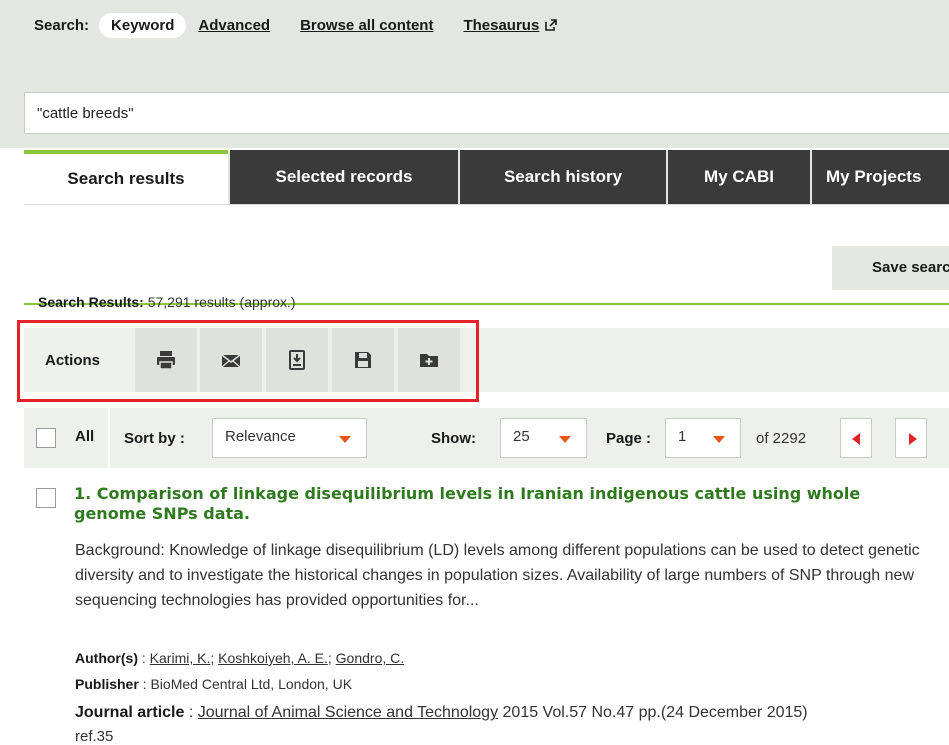 The width and height of the screenshot is (949, 745). I want to click on tab-selected-records: Selected records, so click(343, 177).